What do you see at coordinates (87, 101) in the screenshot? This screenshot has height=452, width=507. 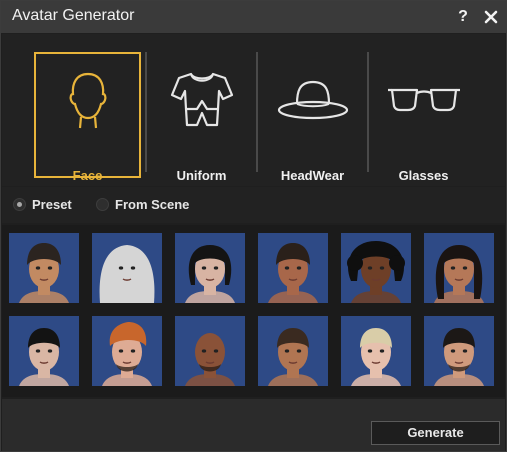 I see `face-icon` at bounding box center [87, 101].